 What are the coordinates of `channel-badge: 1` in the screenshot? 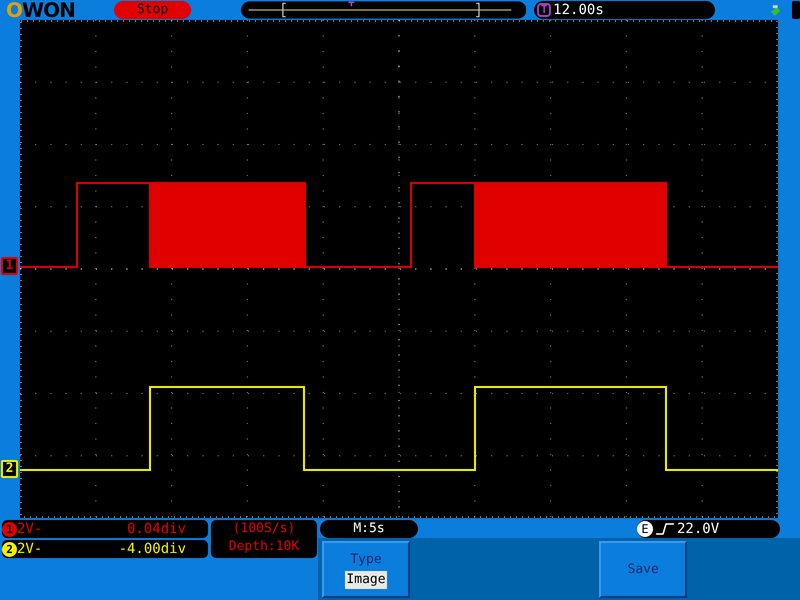 It's located at (9, 529).